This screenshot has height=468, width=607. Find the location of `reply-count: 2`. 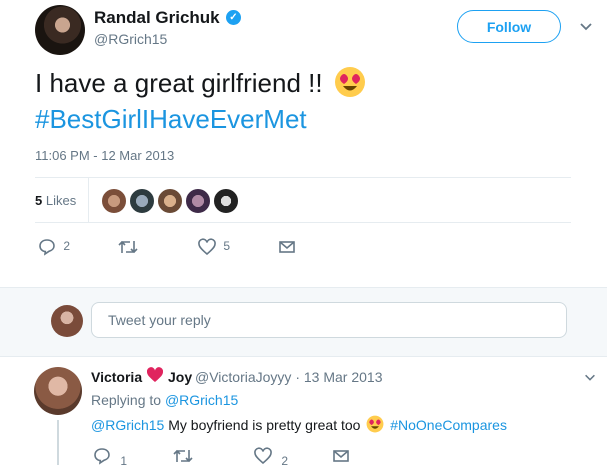

reply-count: 2 is located at coordinates (67, 246).